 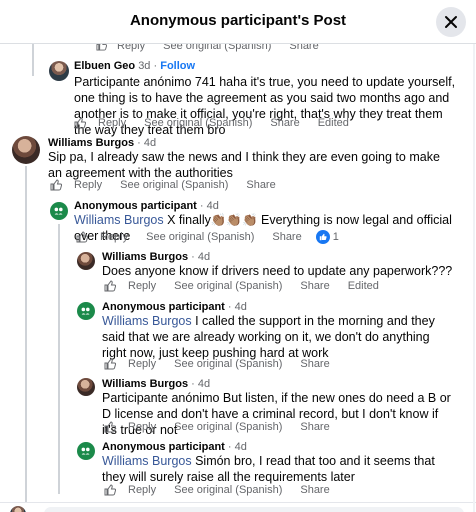 What do you see at coordinates (474, 278) in the screenshot?
I see `scrollbar` at bounding box center [474, 278].